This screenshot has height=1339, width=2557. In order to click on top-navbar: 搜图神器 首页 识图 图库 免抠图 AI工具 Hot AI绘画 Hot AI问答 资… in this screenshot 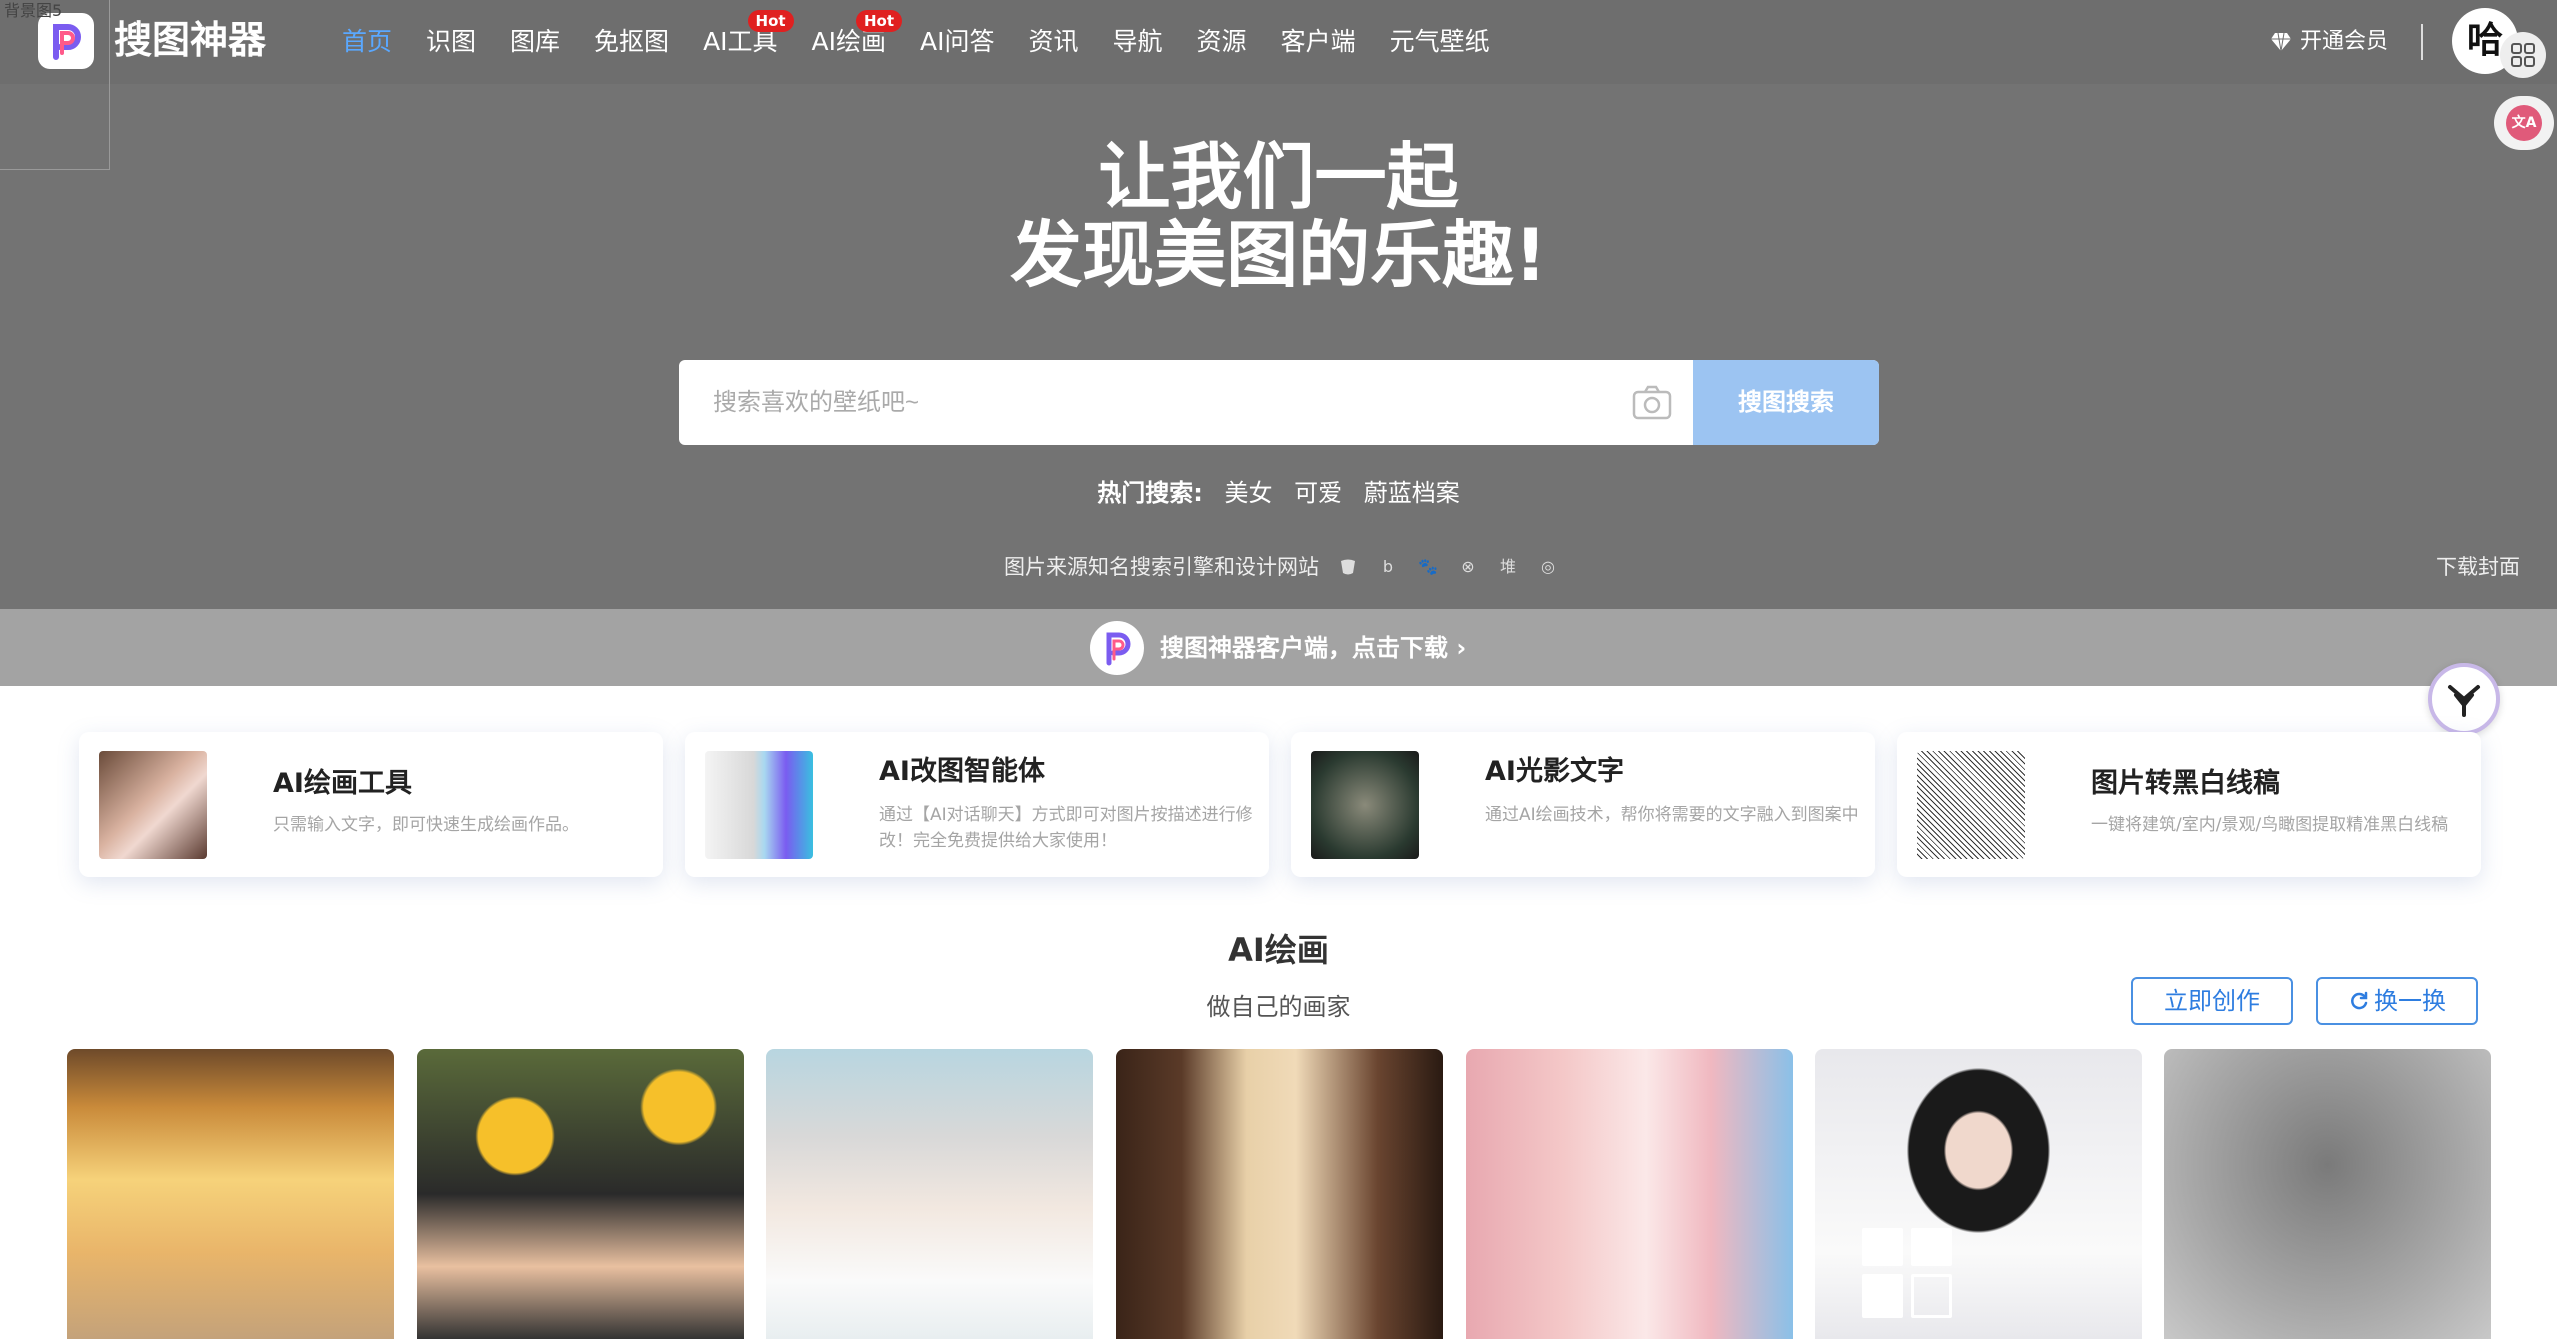, I will do `click(1278, 42)`.